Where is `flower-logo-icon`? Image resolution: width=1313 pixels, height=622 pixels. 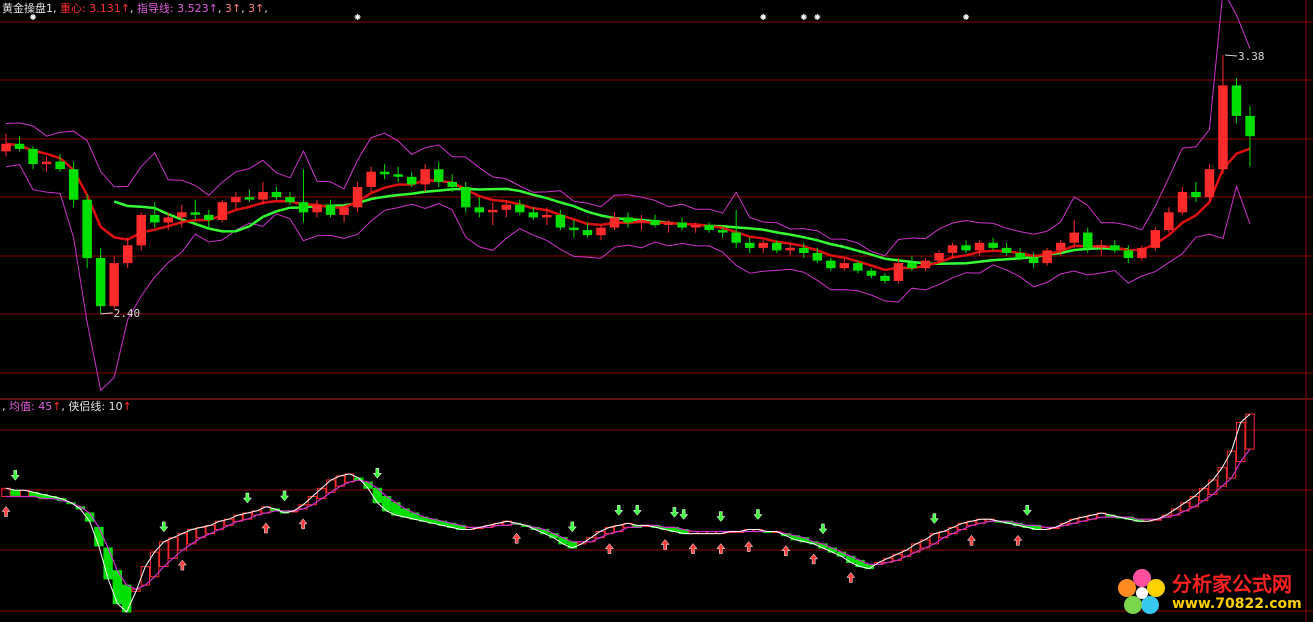
flower-logo-icon is located at coordinates (1141, 591).